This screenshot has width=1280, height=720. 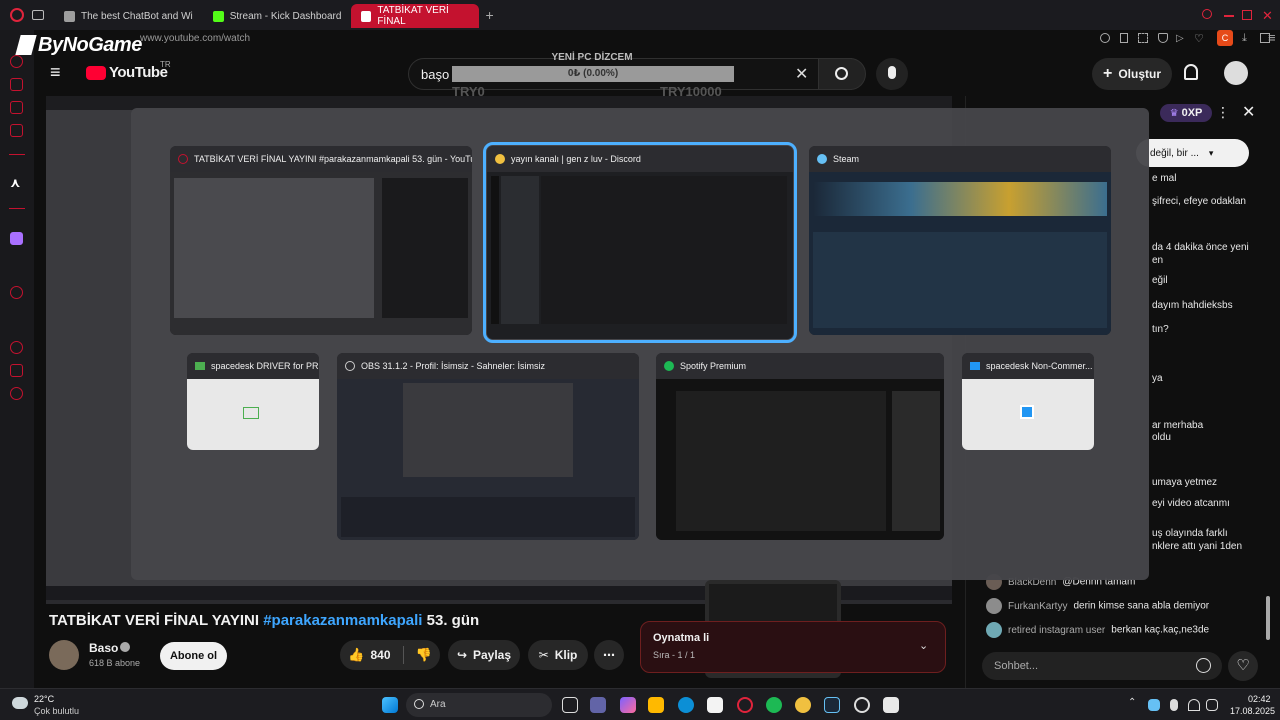 I want to click on instagram-icon, so click(x=16, y=107).